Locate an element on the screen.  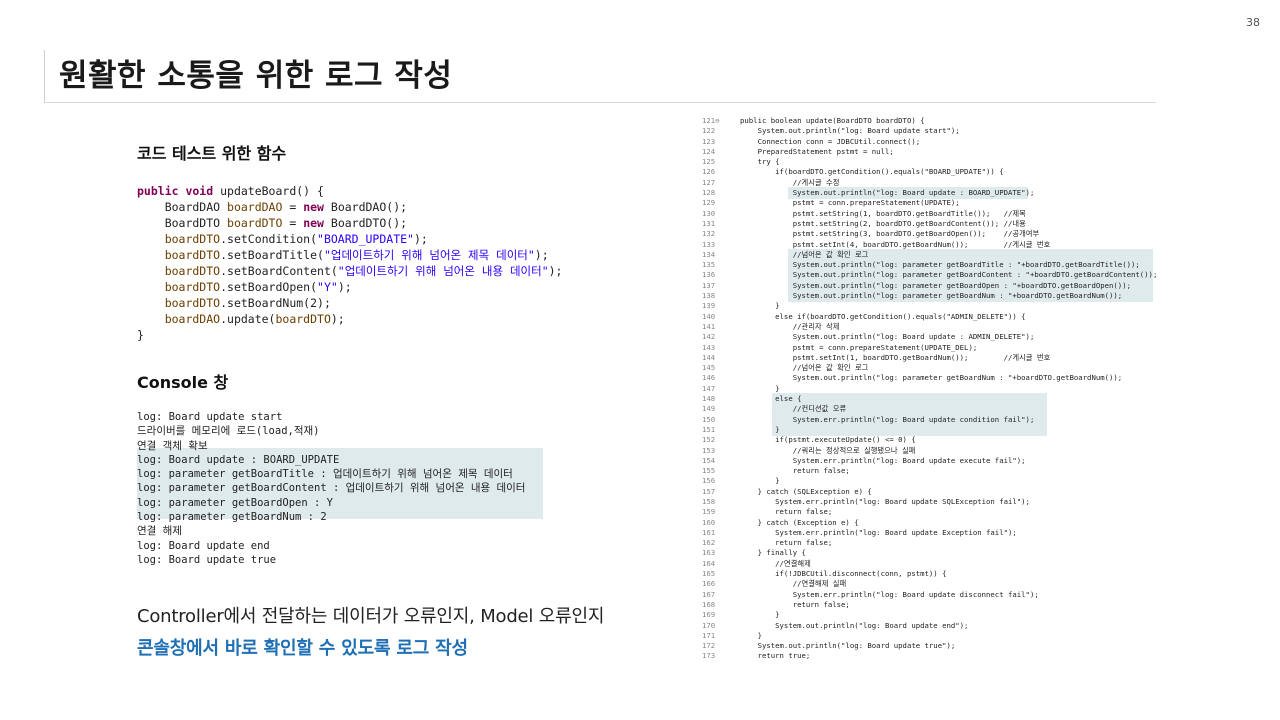
line-number: 157 is located at coordinates (709, 491).